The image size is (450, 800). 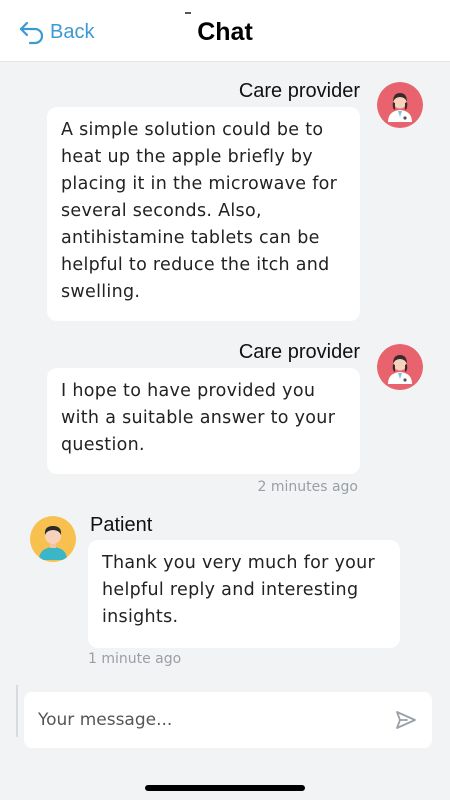 I want to click on sender-name: Patient, so click(x=121, y=525).